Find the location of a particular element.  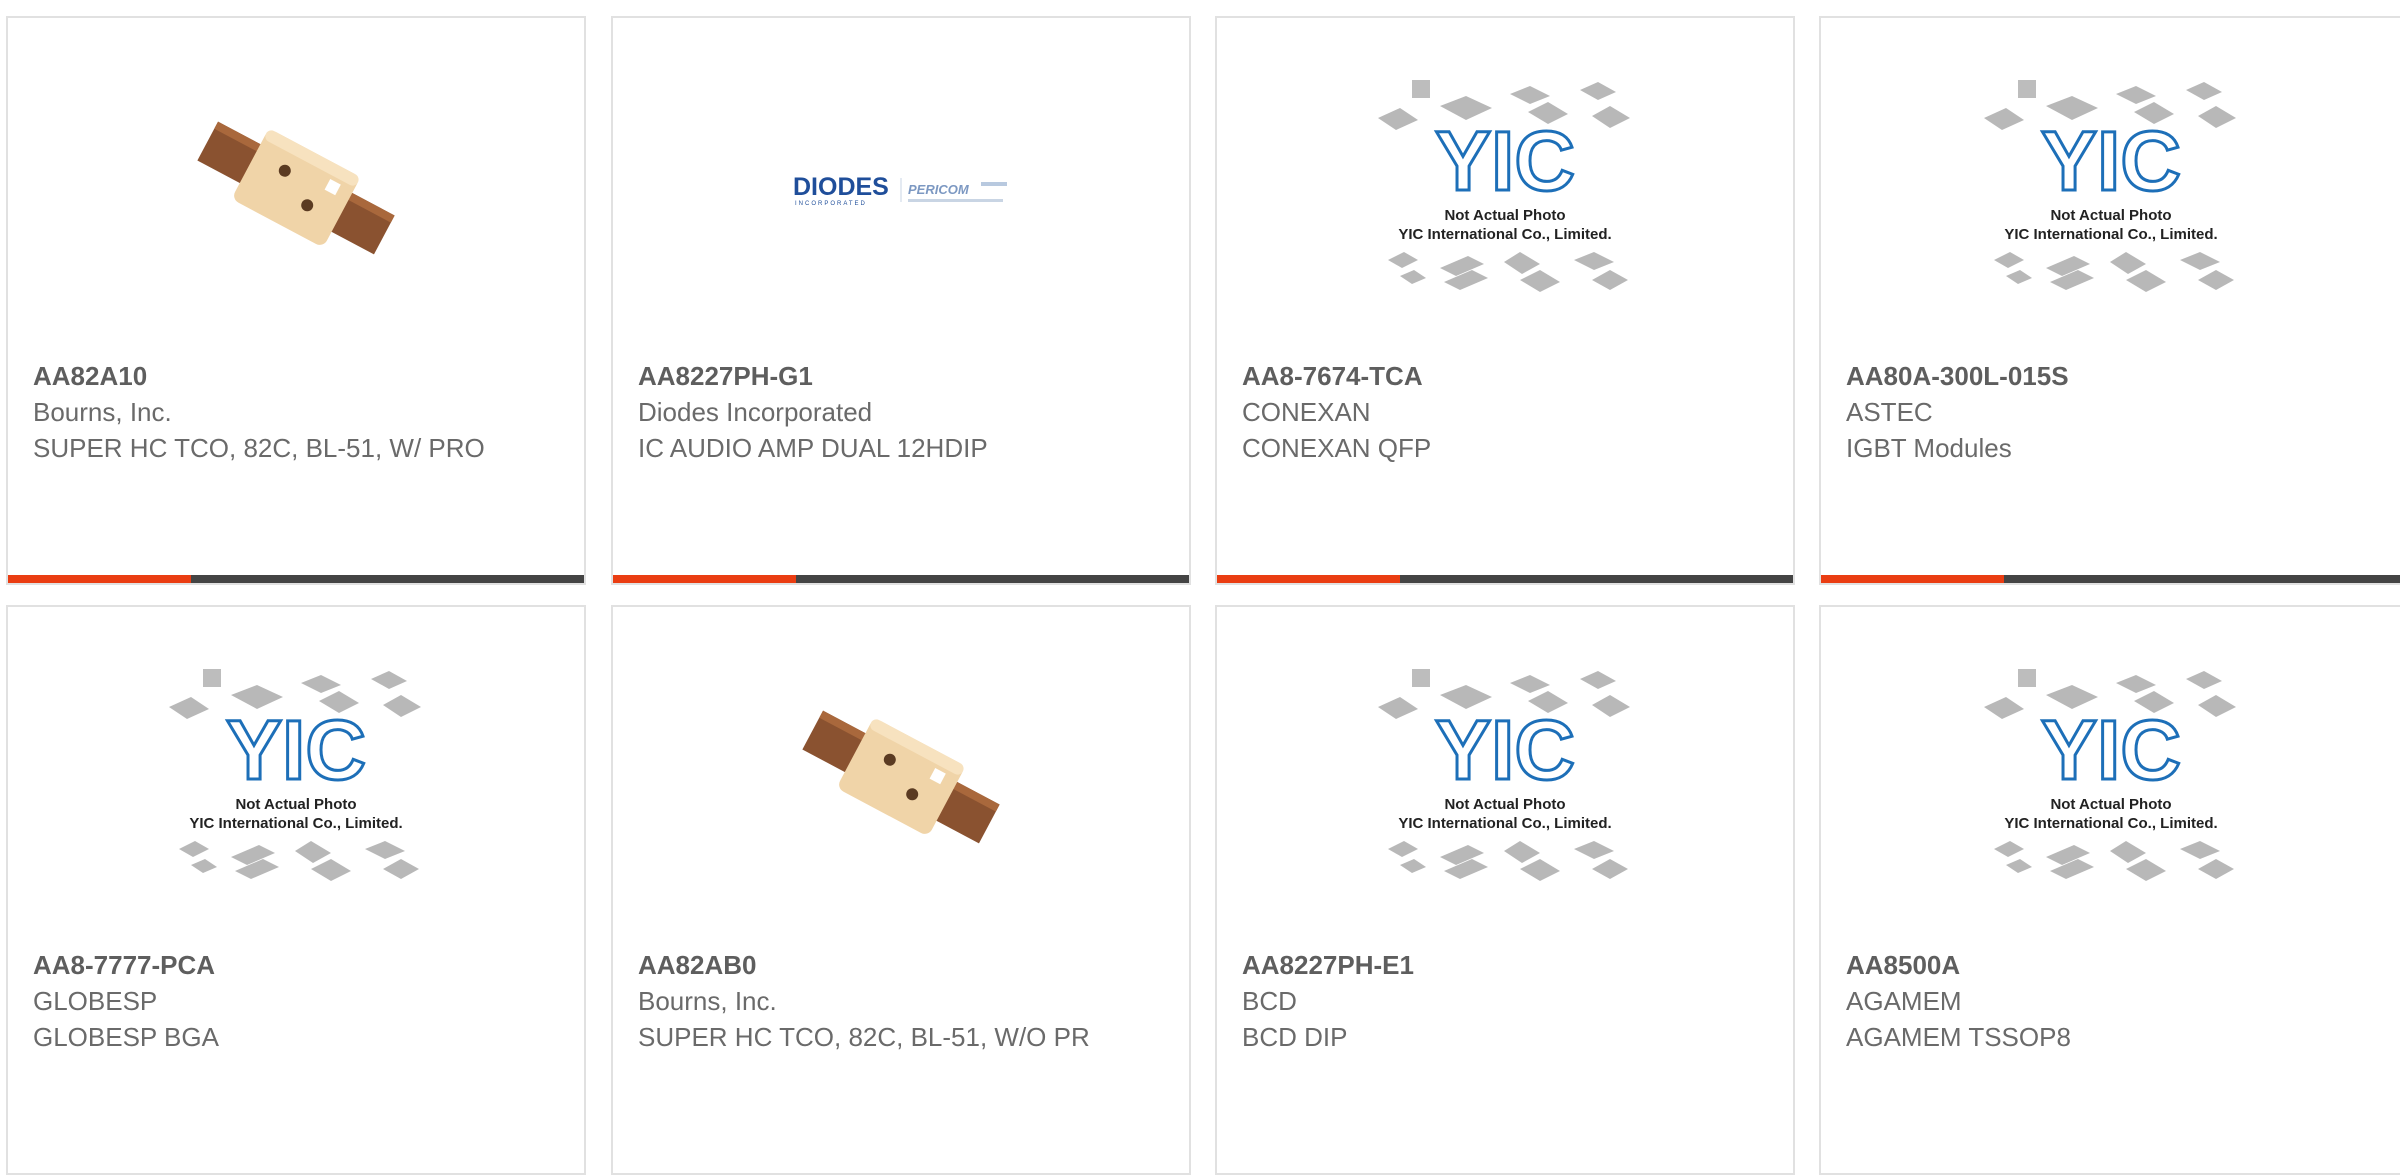

product-description: IGBT Modules is located at coordinates (1929, 448).